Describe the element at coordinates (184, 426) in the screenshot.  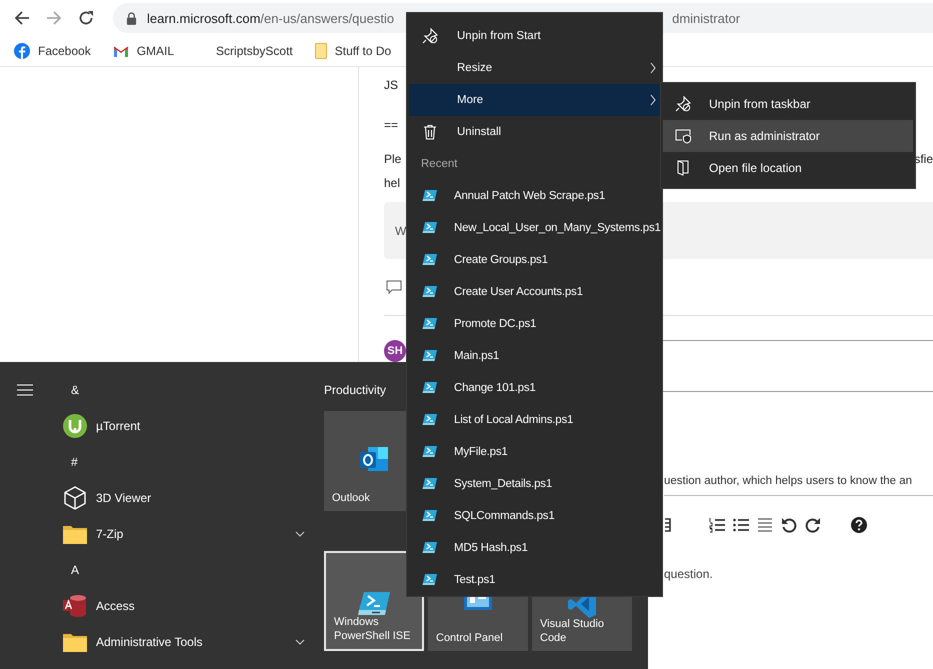
I see `app-item: µTorrent` at that location.